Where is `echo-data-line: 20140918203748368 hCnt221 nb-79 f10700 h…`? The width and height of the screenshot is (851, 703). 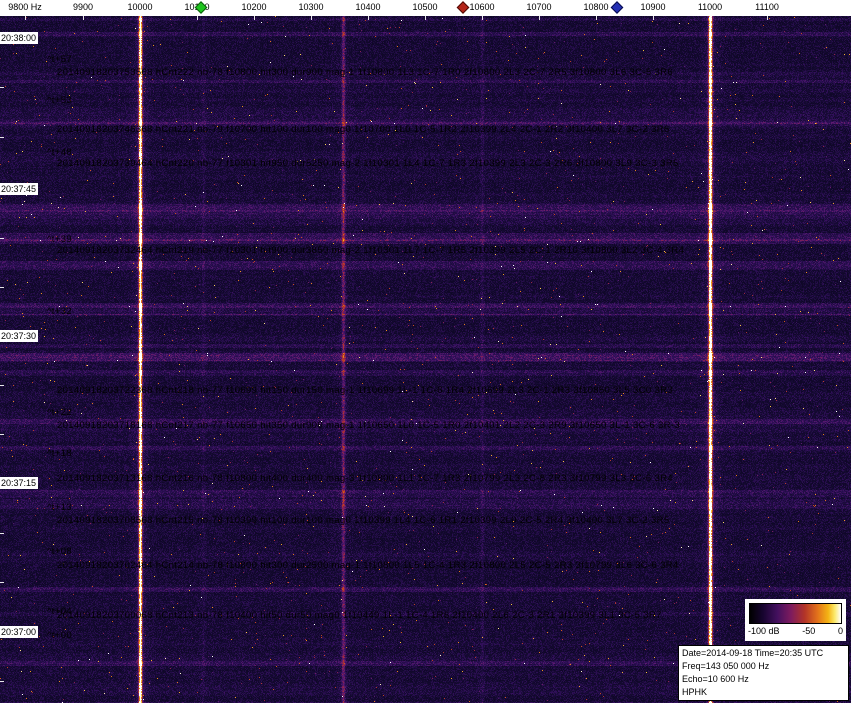 echo-data-line: 20140918203748368 hCnt221 nb-79 f10700 h… is located at coordinates (363, 129).